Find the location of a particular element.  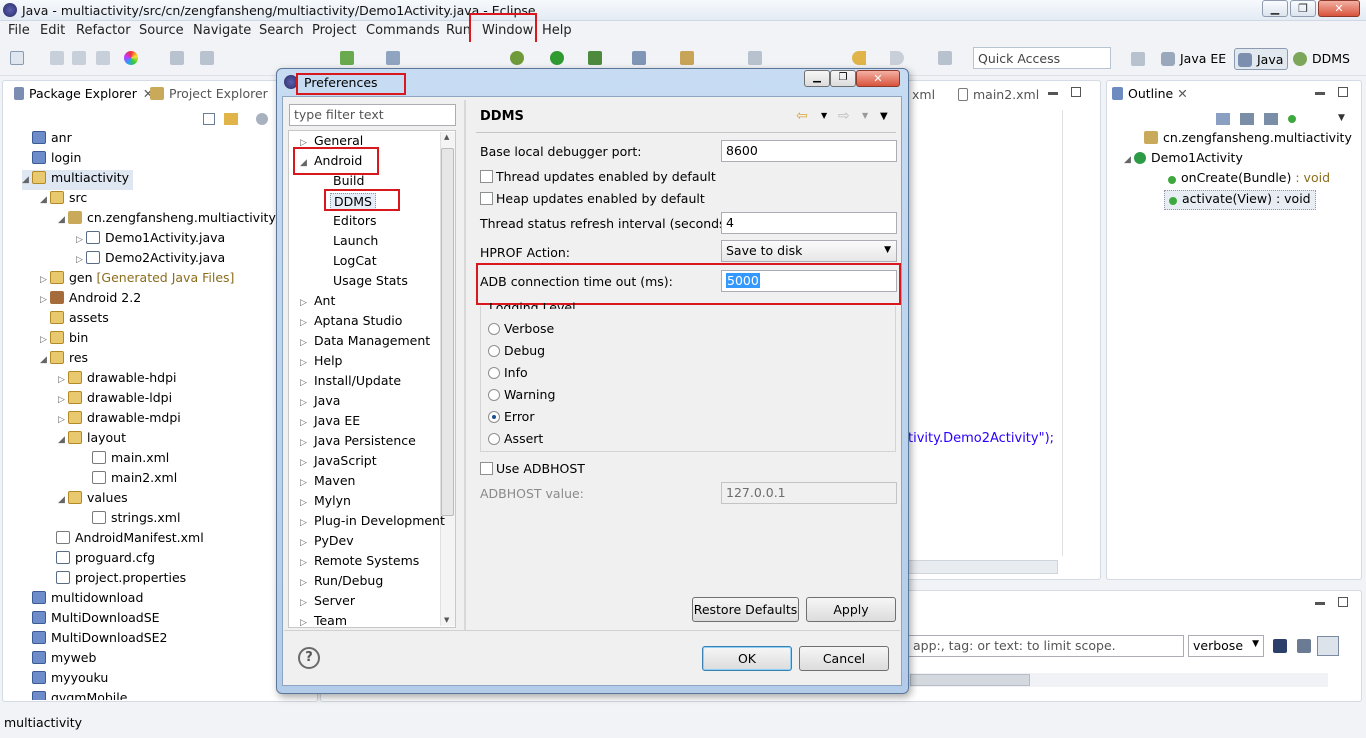

annotation-icon is located at coordinates (755, 58).